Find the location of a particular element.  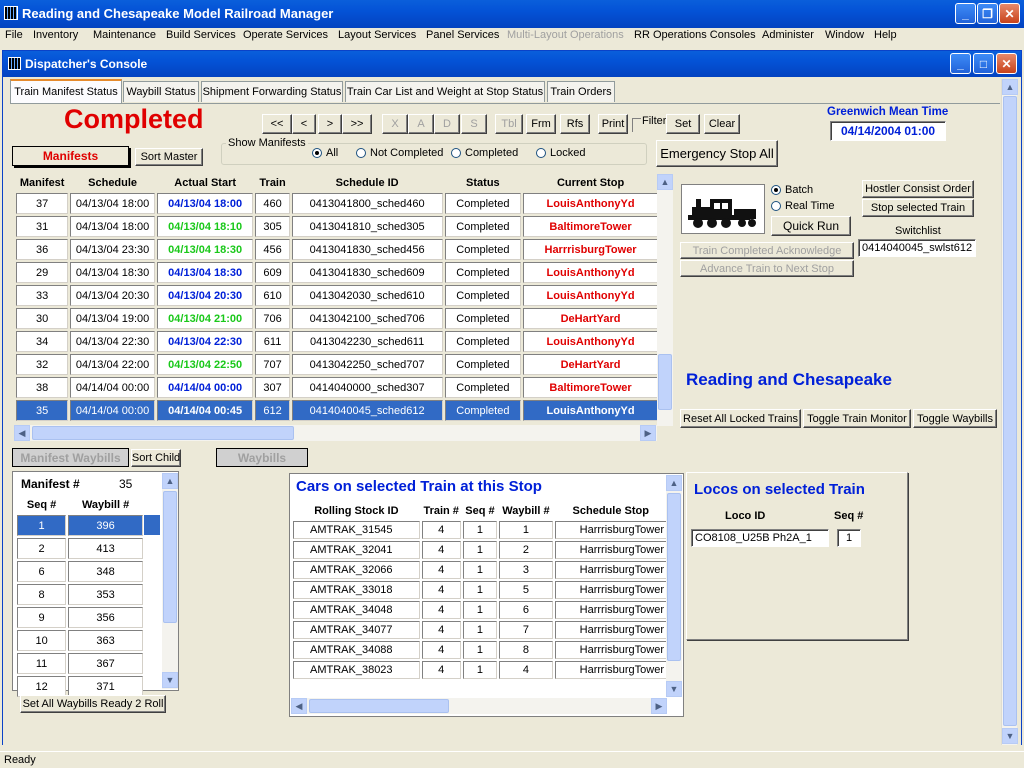

menu-inventory: Inventory is located at coordinates (55, 35).